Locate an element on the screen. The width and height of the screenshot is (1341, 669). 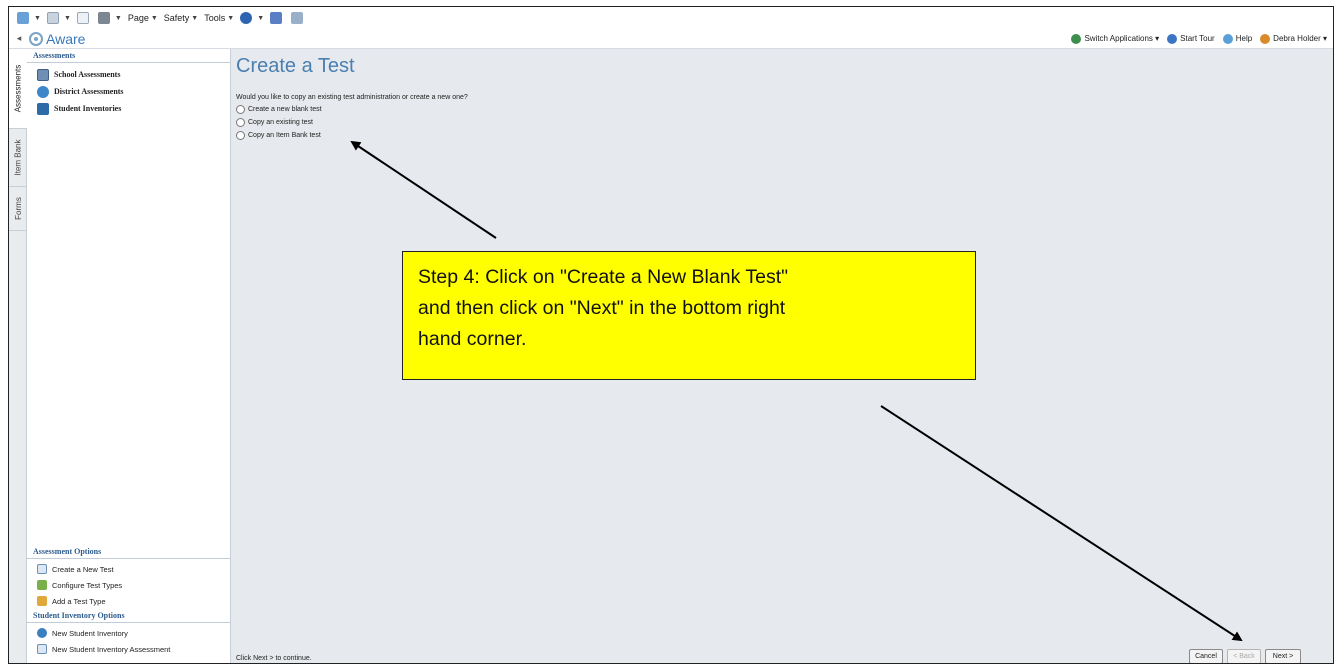
safety-menu: Safety ▼ is located at coordinates (181, 18).